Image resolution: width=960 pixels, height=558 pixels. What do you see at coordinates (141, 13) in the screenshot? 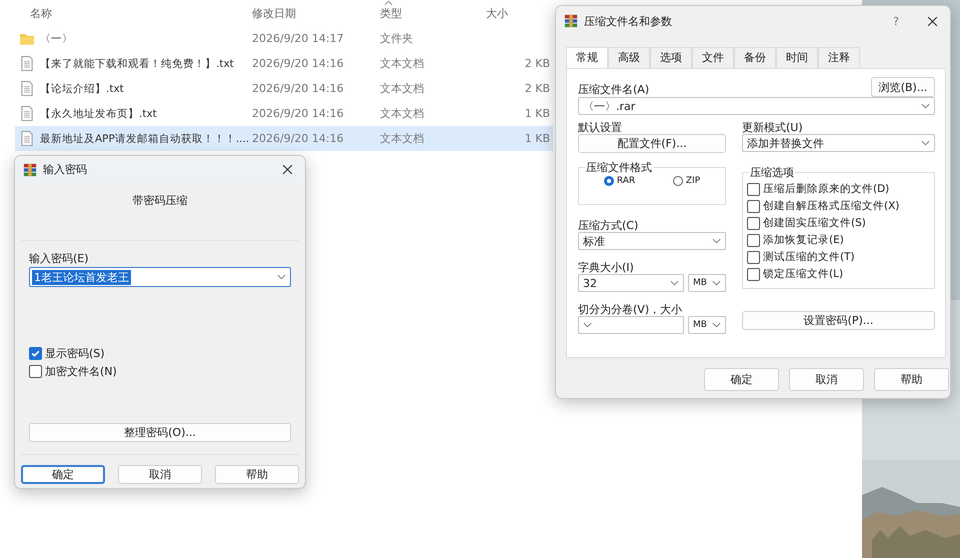
I see `column-header: 名称` at bounding box center [141, 13].